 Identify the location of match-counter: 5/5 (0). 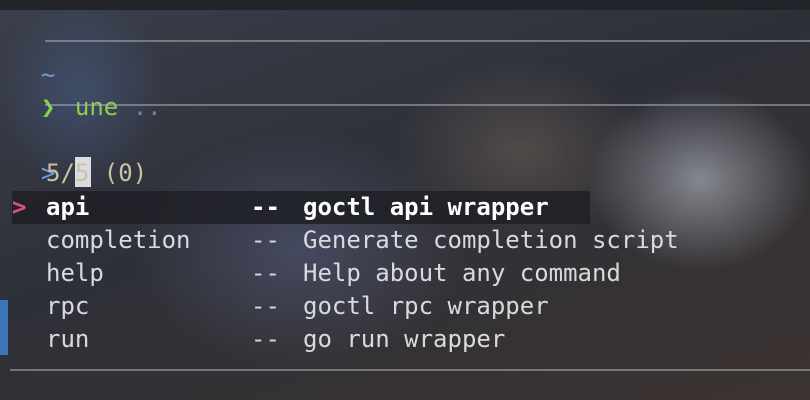
(97, 173).